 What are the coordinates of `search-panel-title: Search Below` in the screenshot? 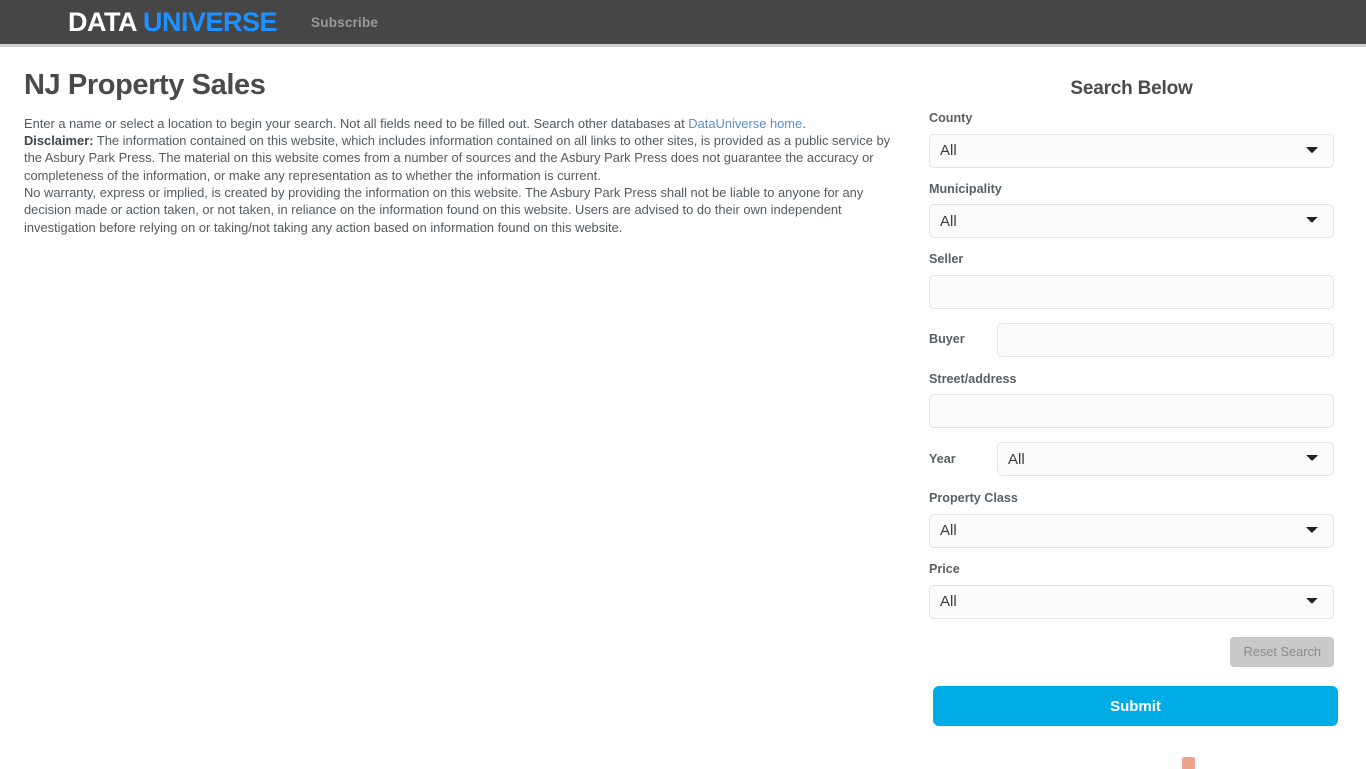 It's located at (1131, 88).